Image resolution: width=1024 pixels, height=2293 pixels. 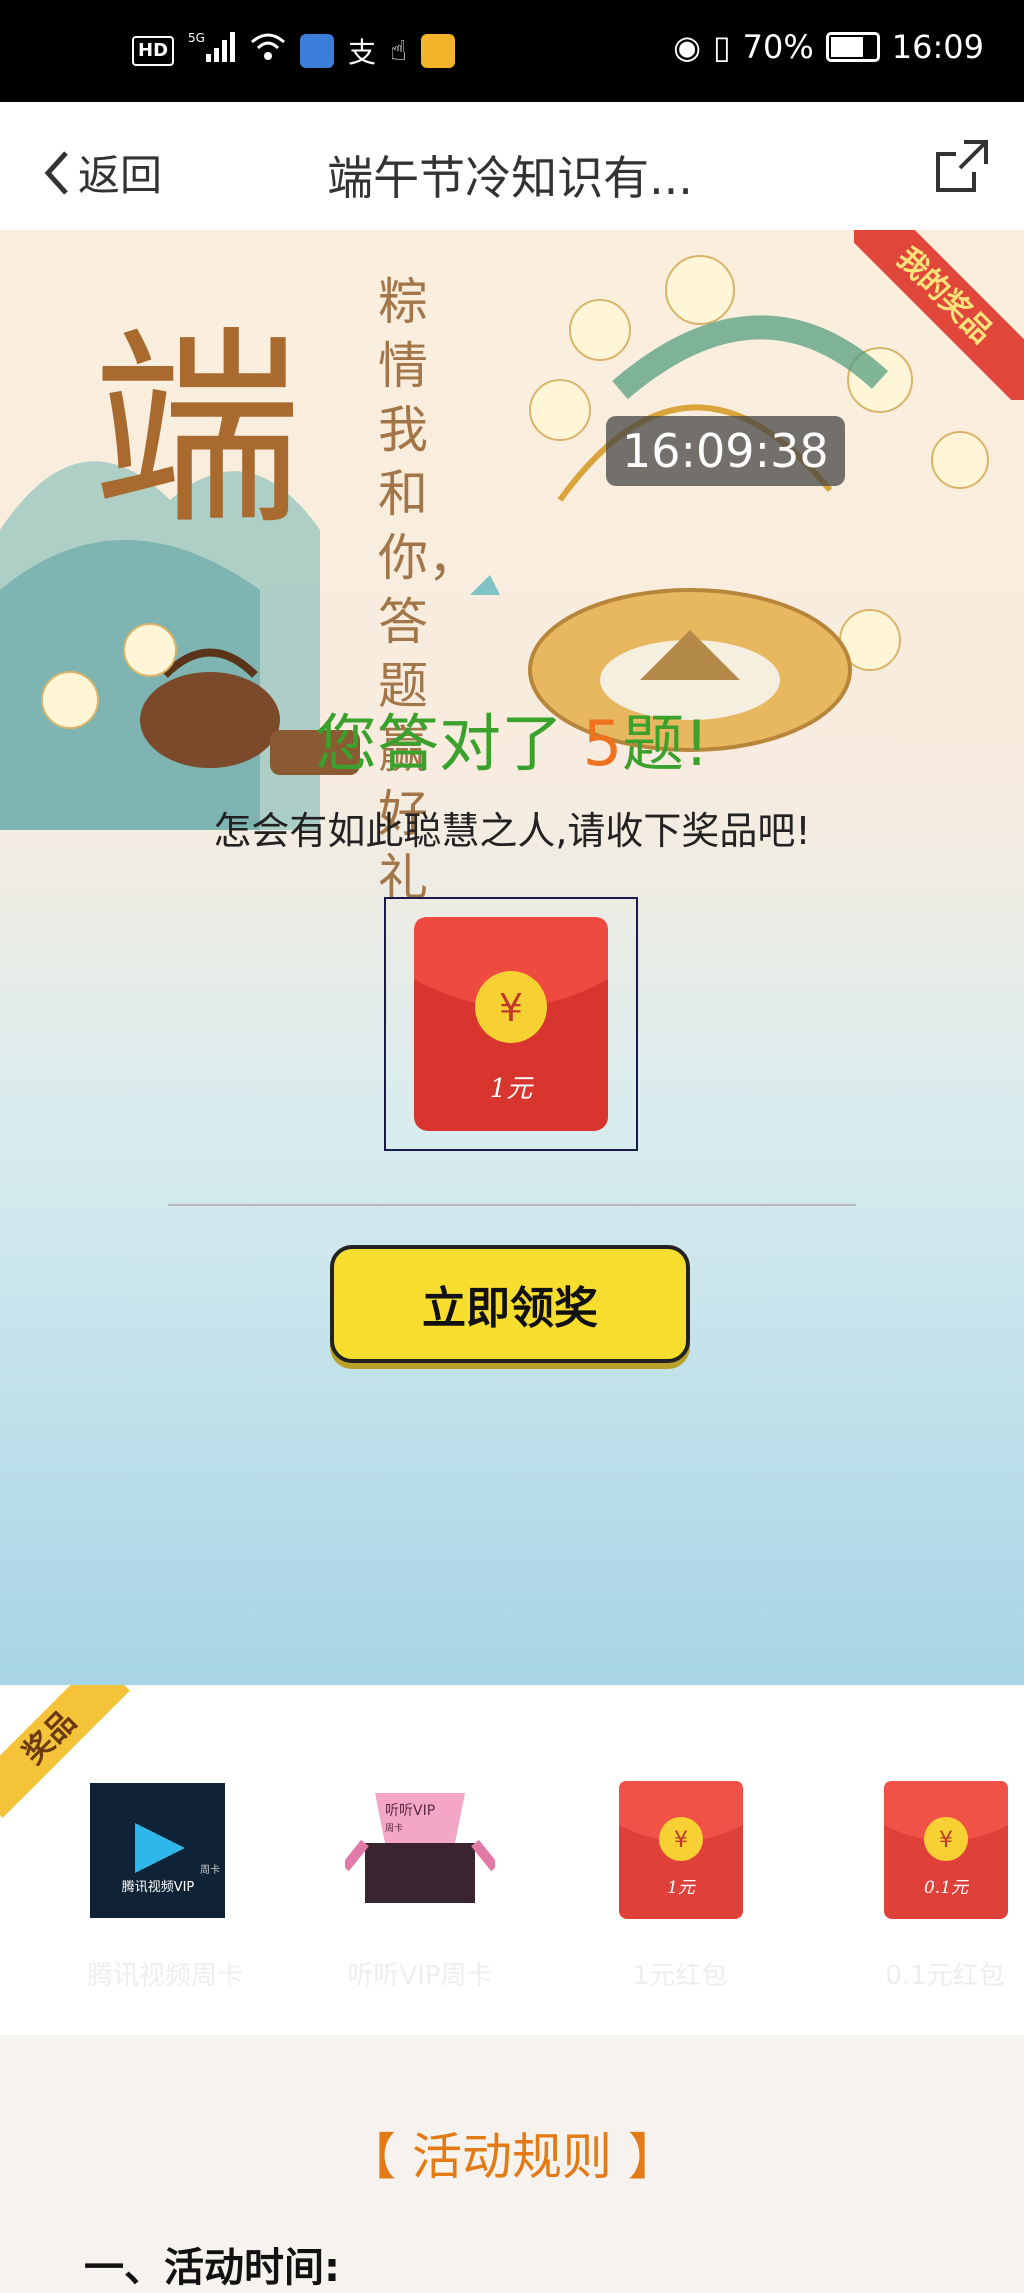 What do you see at coordinates (420, 1976) in the screenshot?
I see `prize-label: 听听VIP周卡` at bounding box center [420, 1976].